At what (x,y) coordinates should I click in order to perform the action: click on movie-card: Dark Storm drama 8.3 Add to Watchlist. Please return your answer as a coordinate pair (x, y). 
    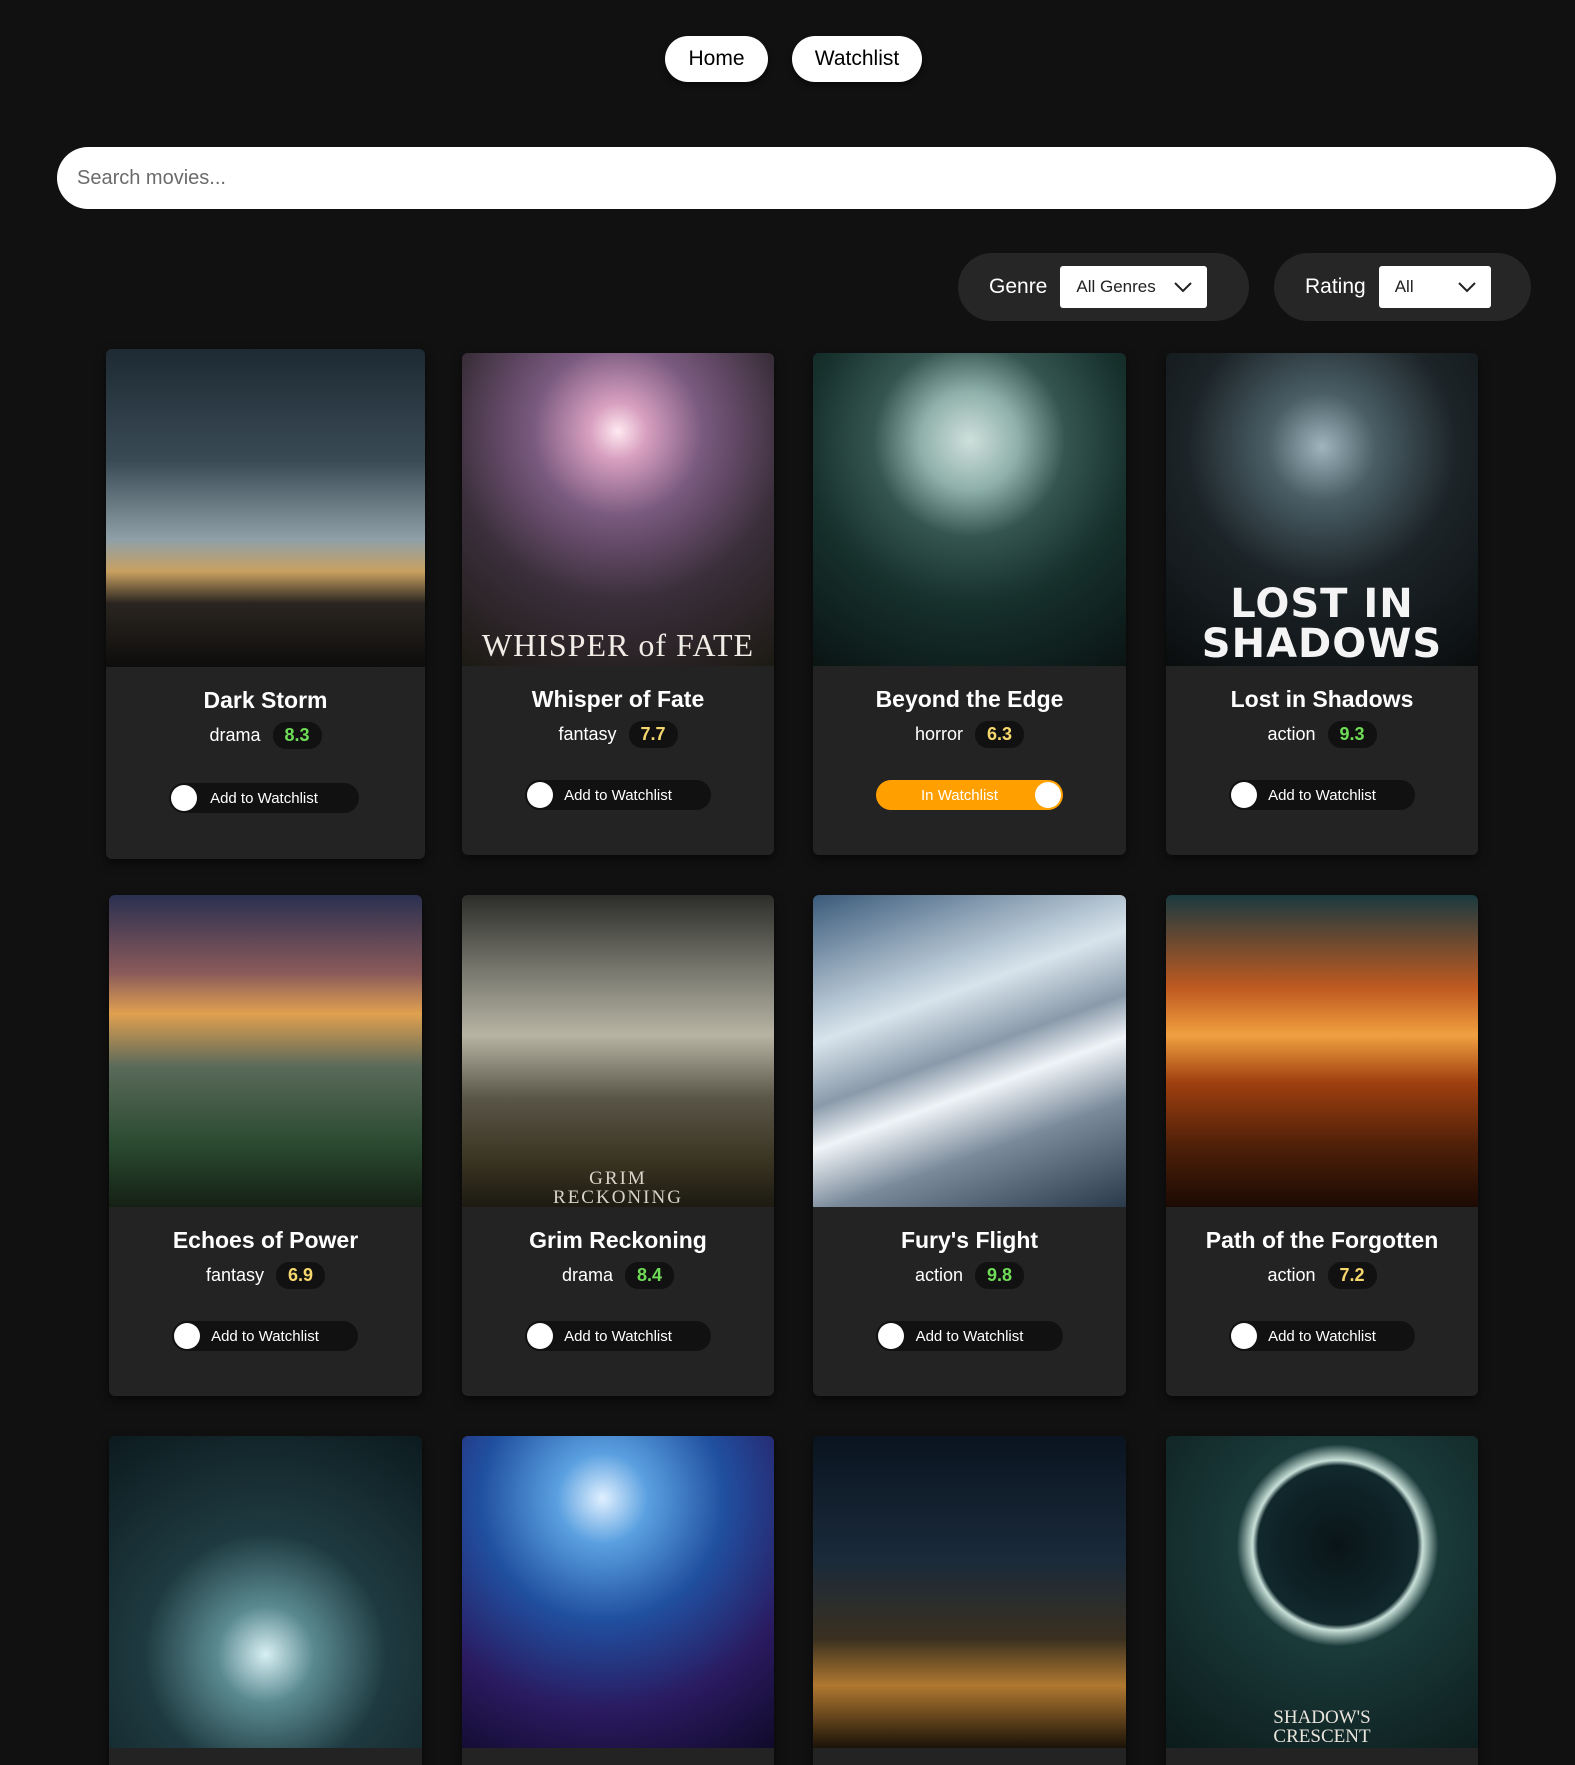
    Looking at the image, I should click on (265, 604).